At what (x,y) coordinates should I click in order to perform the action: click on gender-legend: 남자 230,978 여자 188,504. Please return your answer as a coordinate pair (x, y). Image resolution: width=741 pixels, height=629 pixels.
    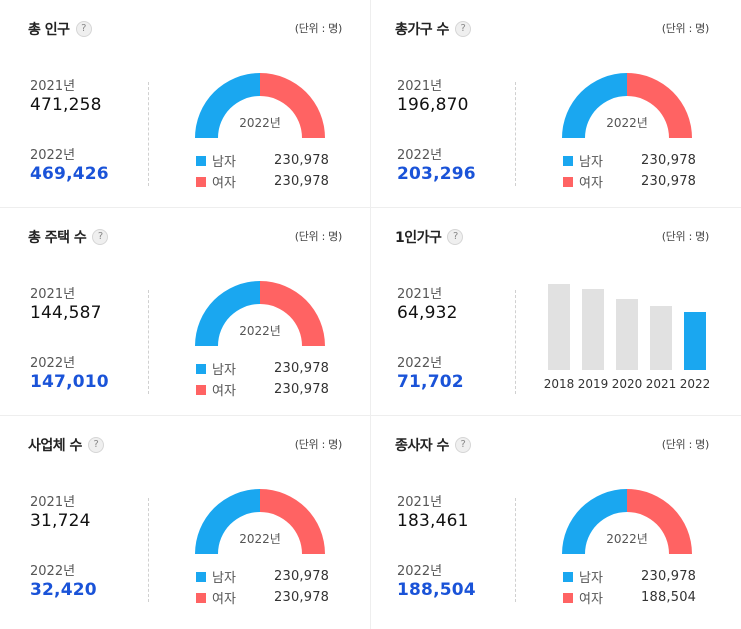
    Looking at the image, I should click on (629, 587).